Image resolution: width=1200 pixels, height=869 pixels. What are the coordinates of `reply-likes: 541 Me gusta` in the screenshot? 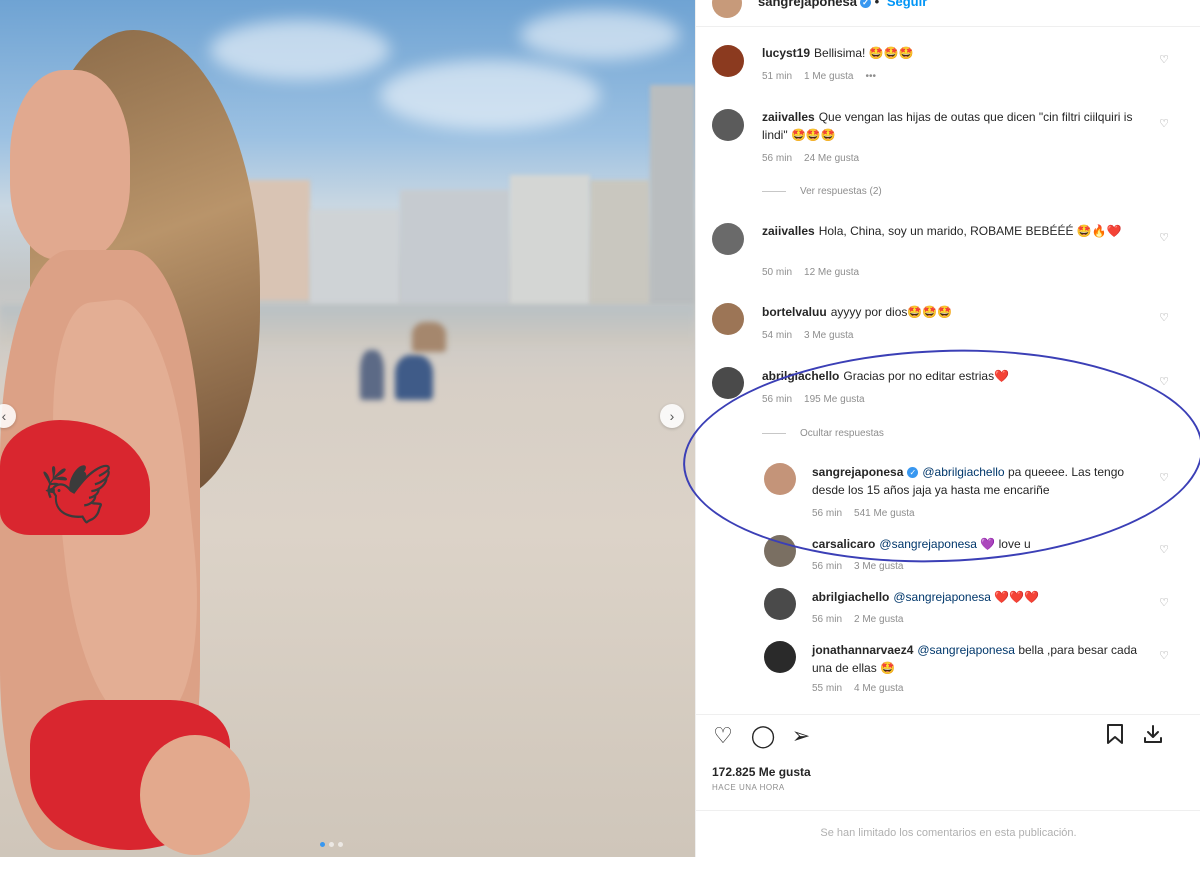 It's located at (884, 513).